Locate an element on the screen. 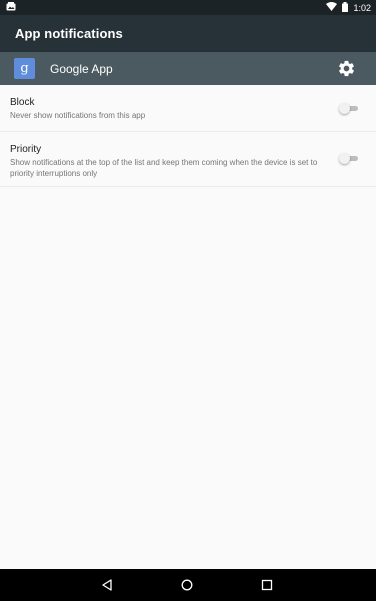 This screenshot has width=376, height=601. status-bar-right: 1:02 is located at coordinates (348, 7).